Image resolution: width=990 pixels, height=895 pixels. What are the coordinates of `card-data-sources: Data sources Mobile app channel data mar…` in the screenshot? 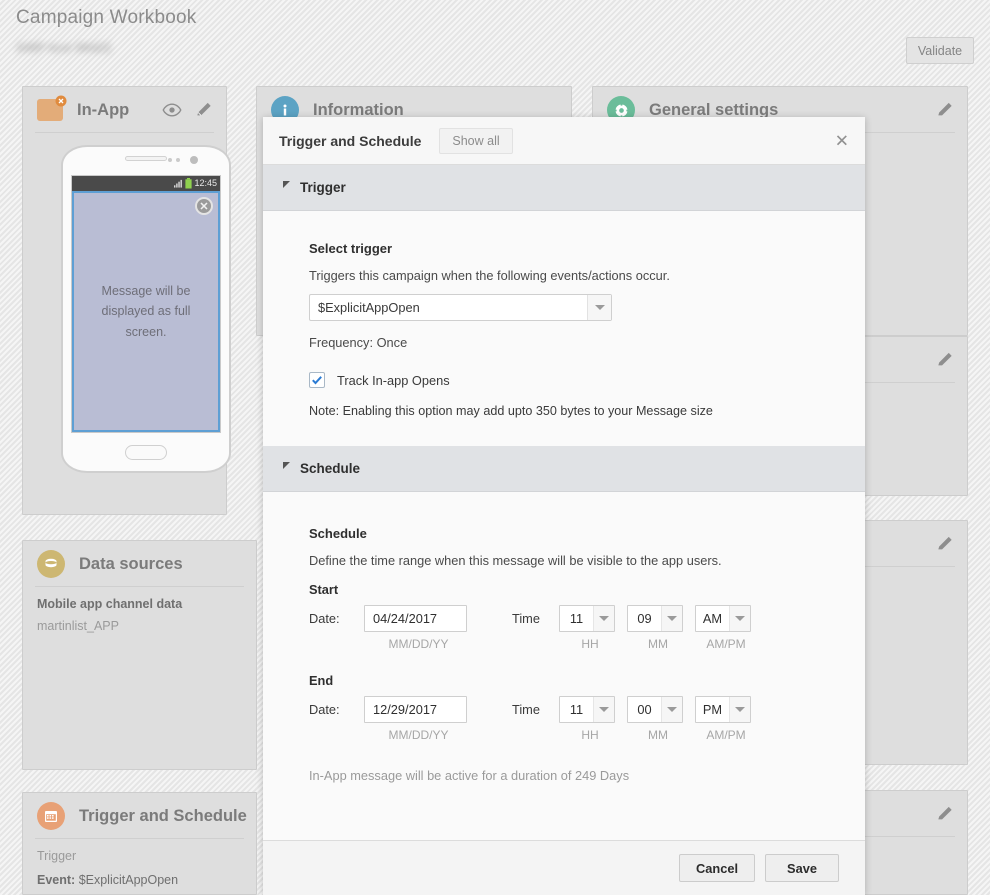 It's located at (139, 655).